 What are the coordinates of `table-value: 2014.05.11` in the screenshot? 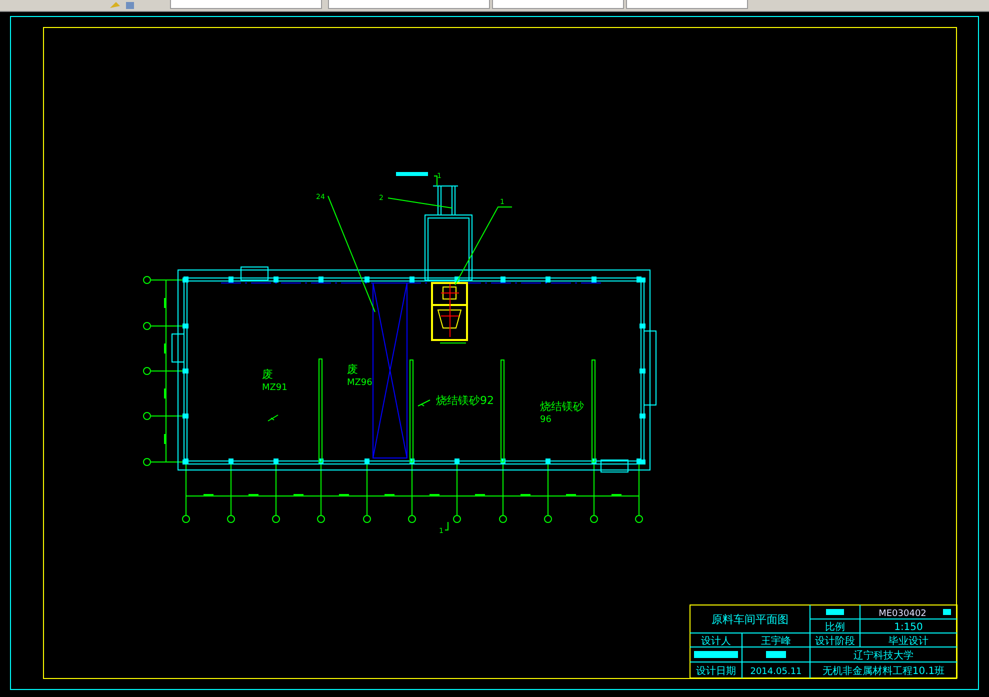 It's located at (776, 672).